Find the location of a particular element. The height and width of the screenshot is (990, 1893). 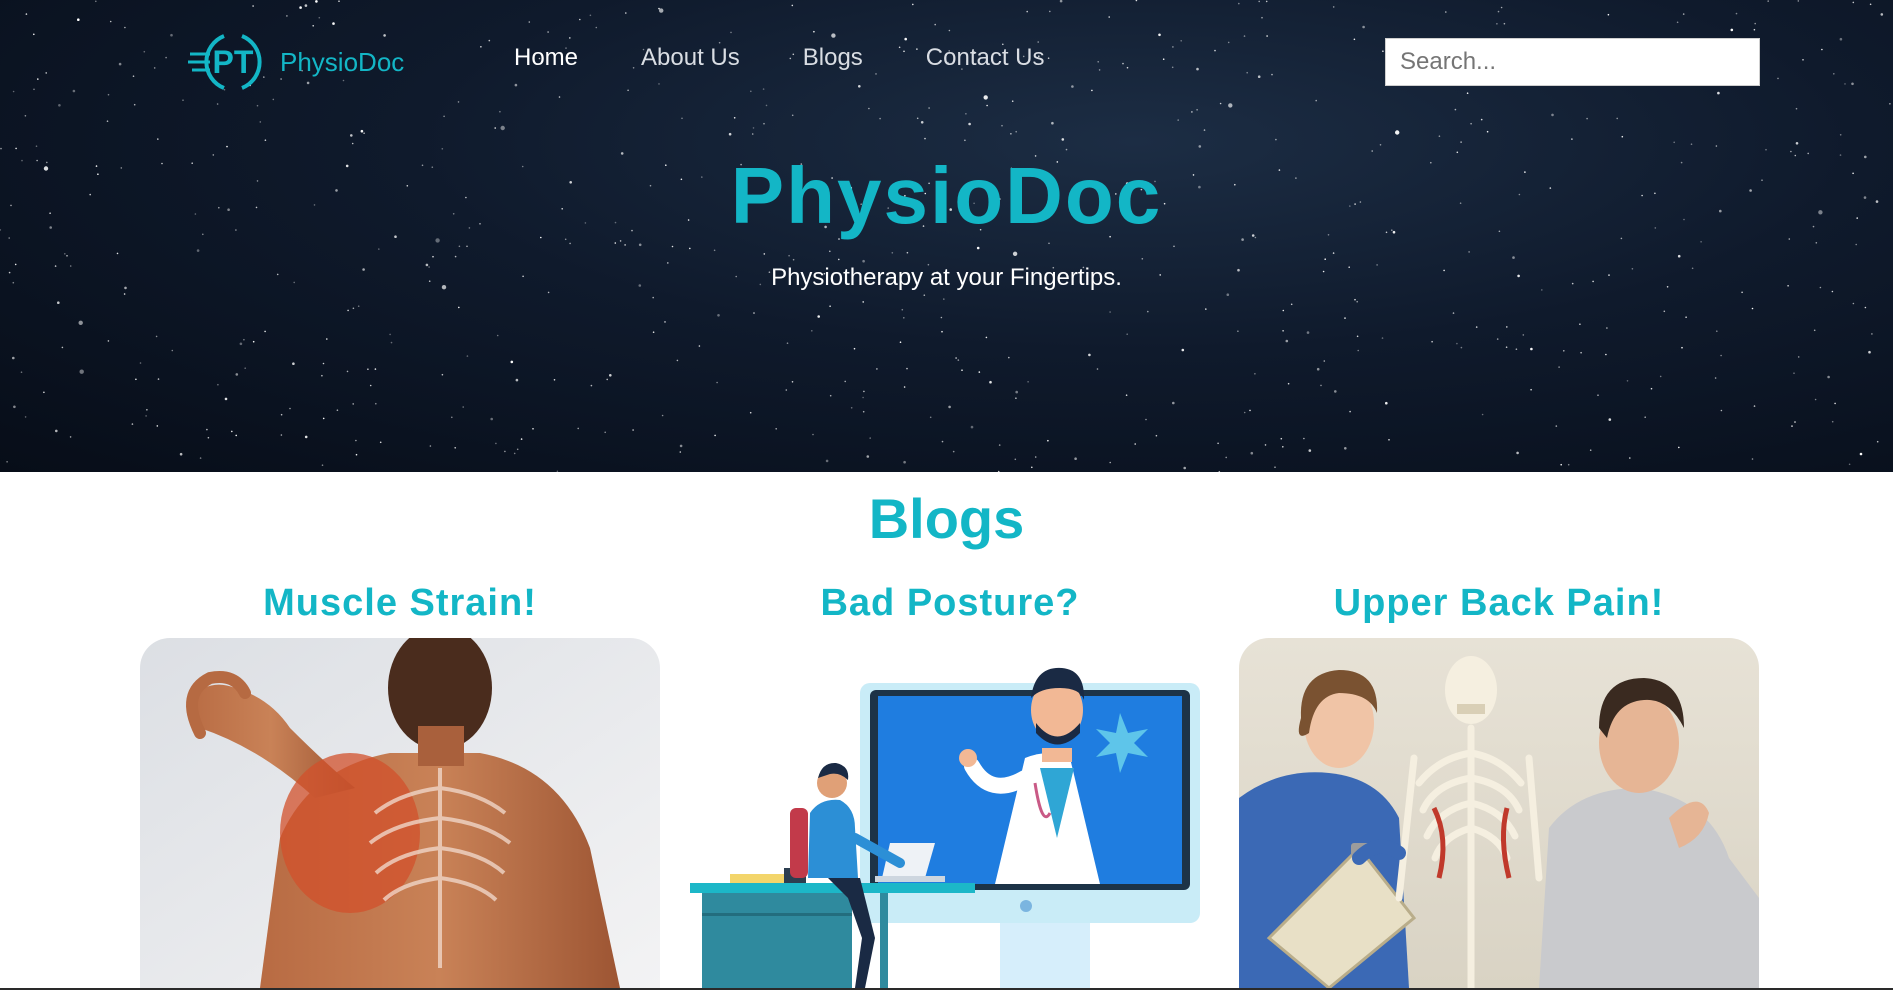

nav-contact-us: Contact Us is located at coordinates (985, 58).